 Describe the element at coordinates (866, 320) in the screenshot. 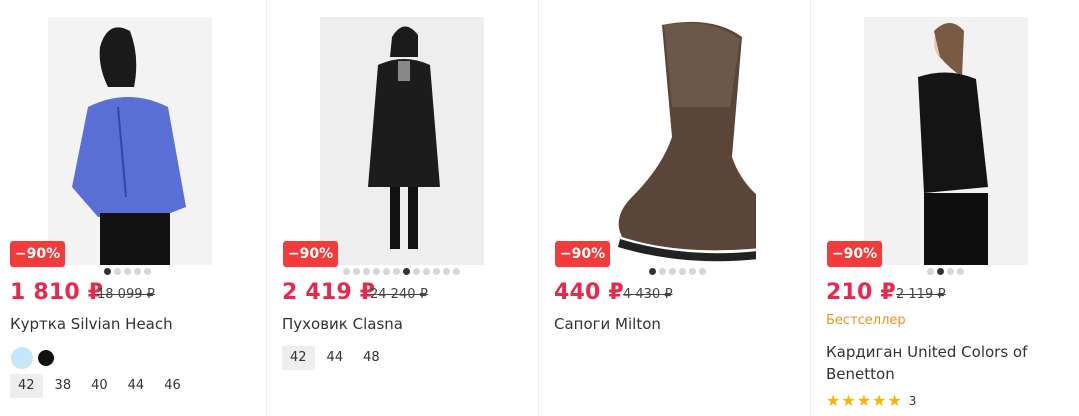

I see `bestseller-label: Бестселлер` at that location.